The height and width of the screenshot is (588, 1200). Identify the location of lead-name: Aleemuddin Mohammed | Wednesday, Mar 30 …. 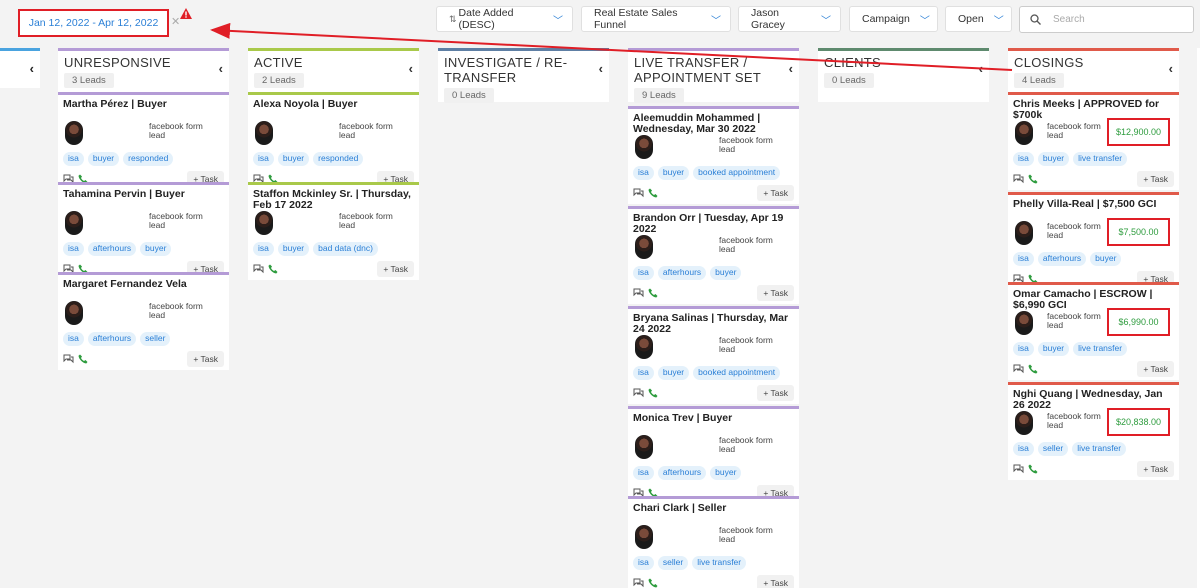
(713, 124).